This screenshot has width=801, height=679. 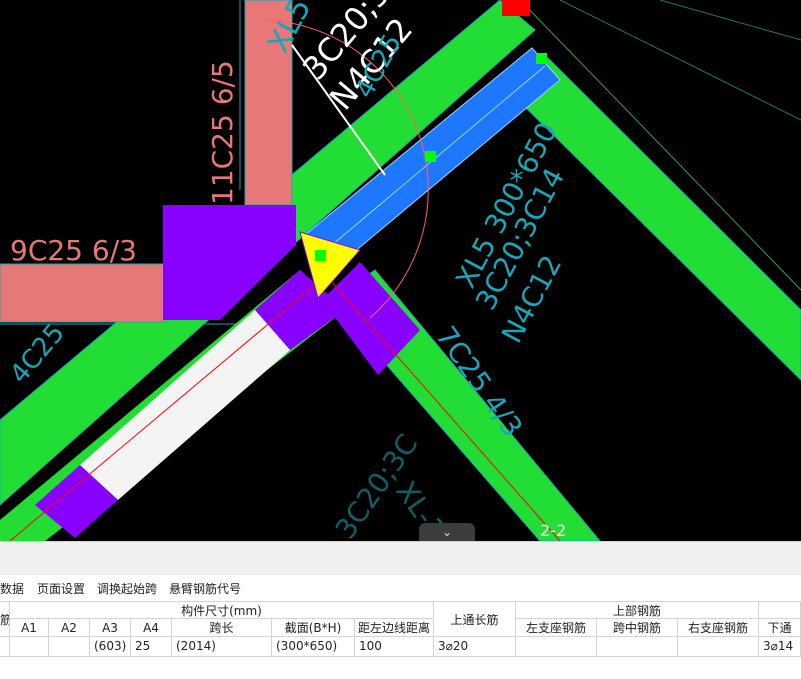 I want to click on header-a3: A3, so click(x=110, y=628).